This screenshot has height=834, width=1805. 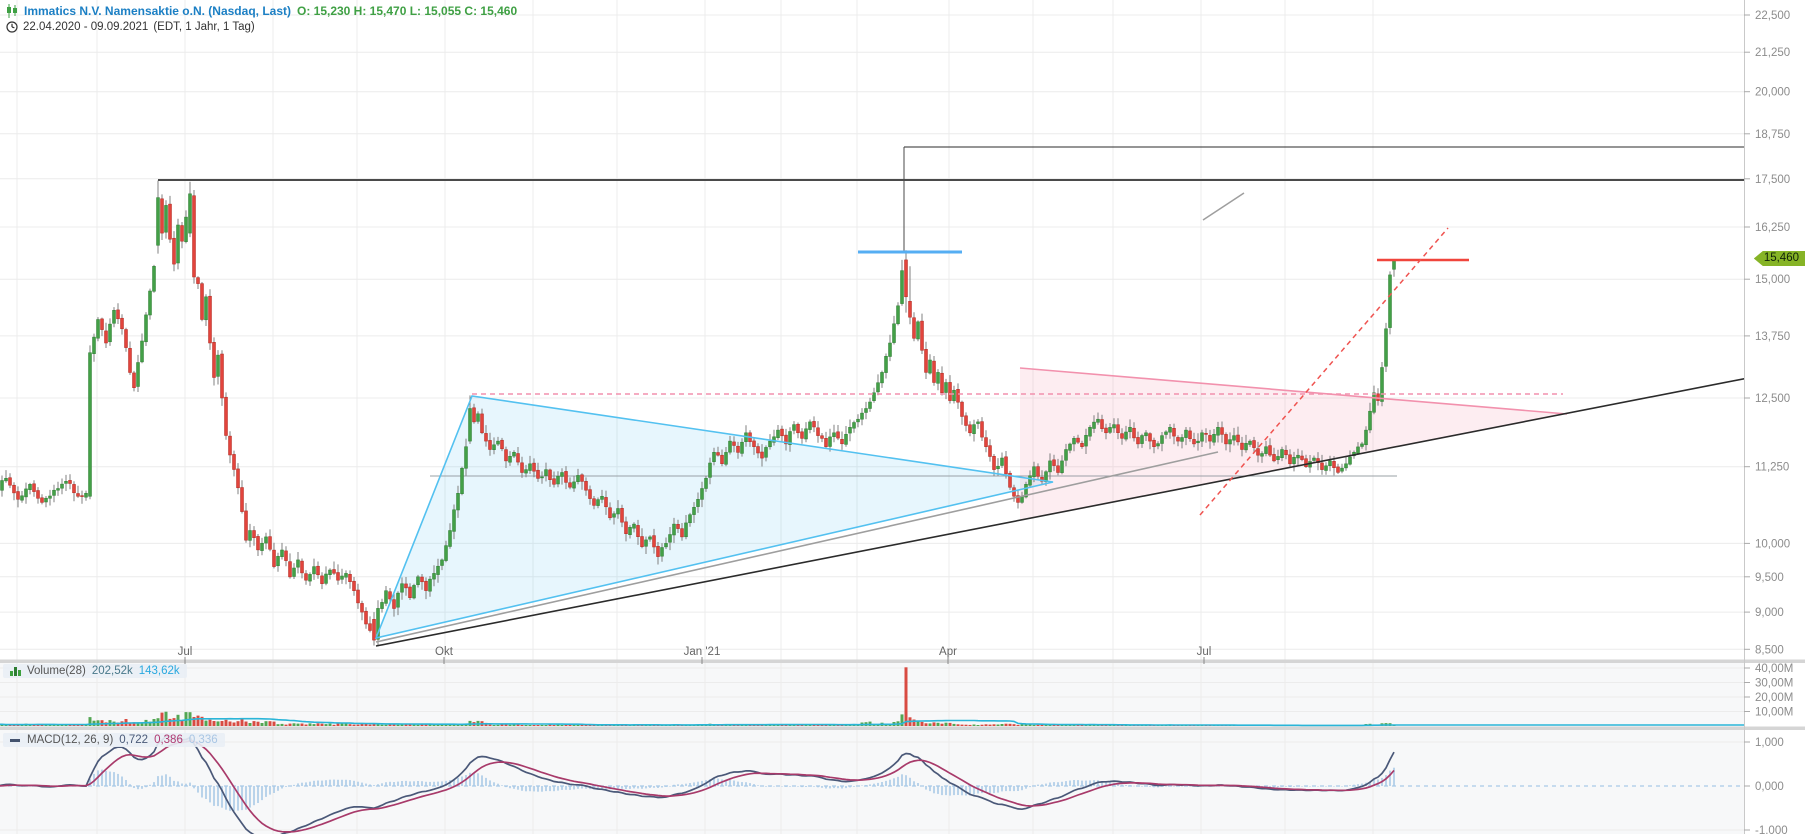 I want to click on macd-panel, so click(x=872, y=782).